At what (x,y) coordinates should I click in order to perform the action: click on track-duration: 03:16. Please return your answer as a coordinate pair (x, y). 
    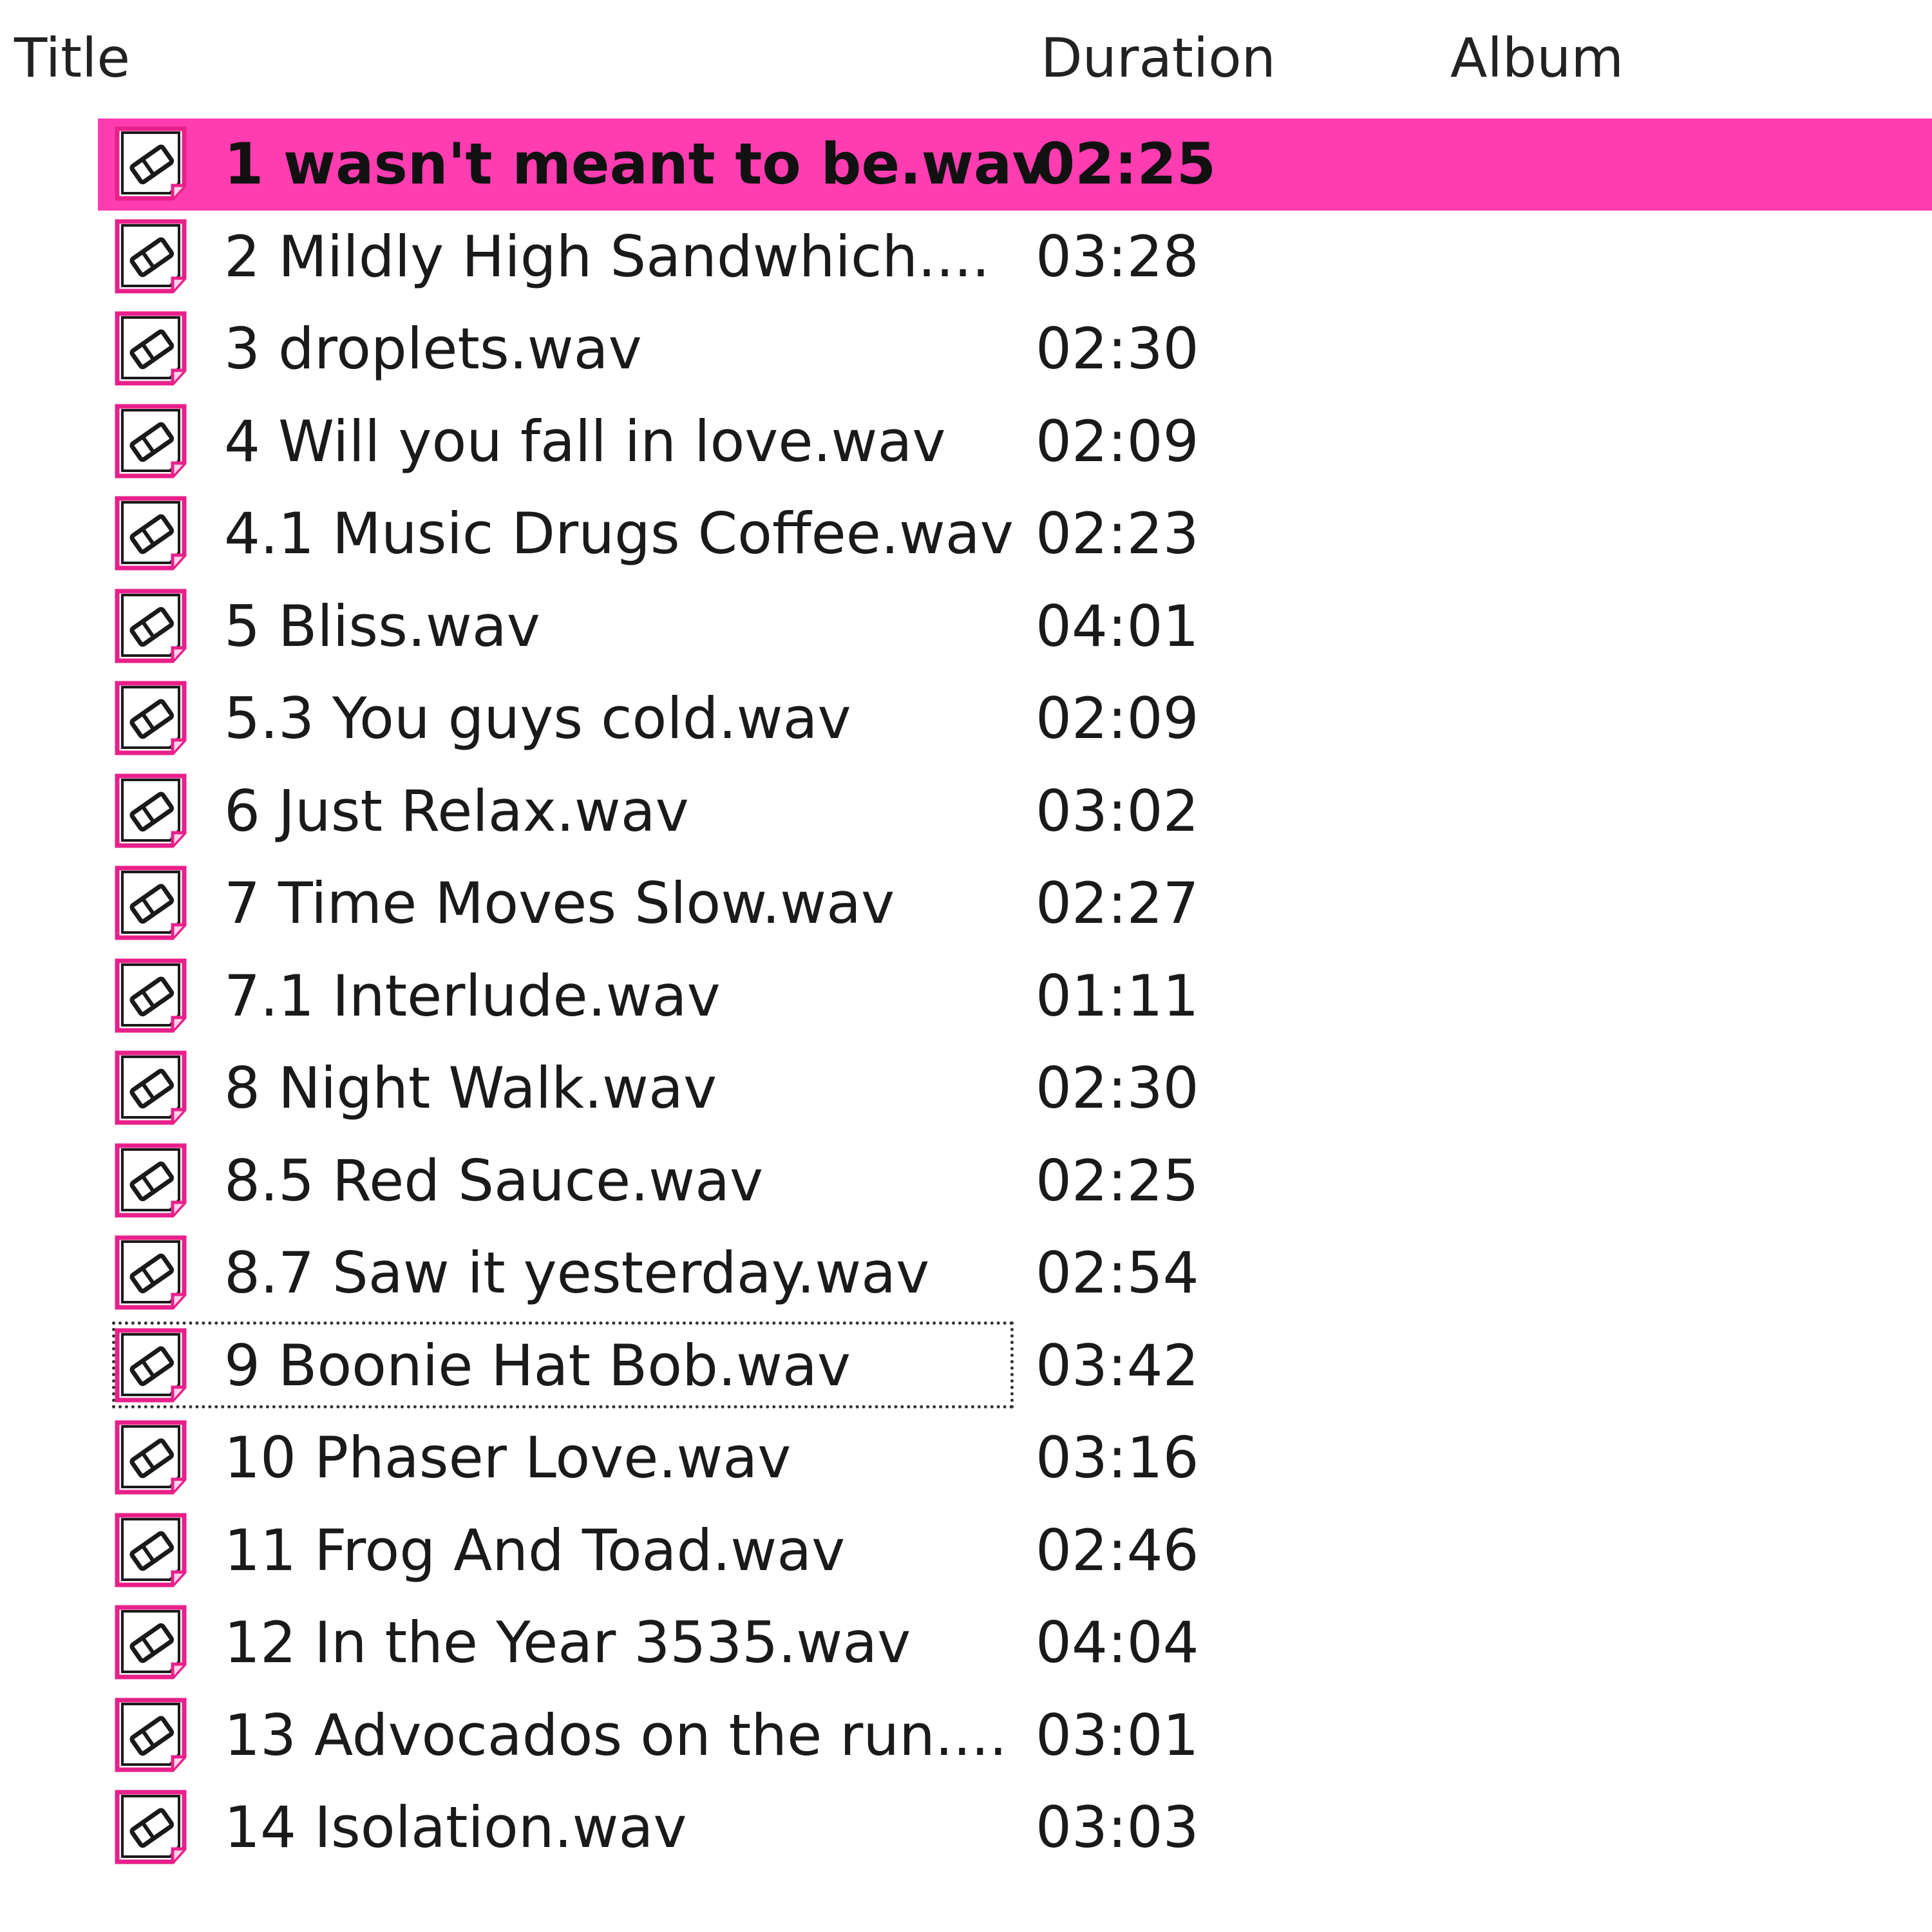
    Looking at the image, I should click on (1117, 1458).